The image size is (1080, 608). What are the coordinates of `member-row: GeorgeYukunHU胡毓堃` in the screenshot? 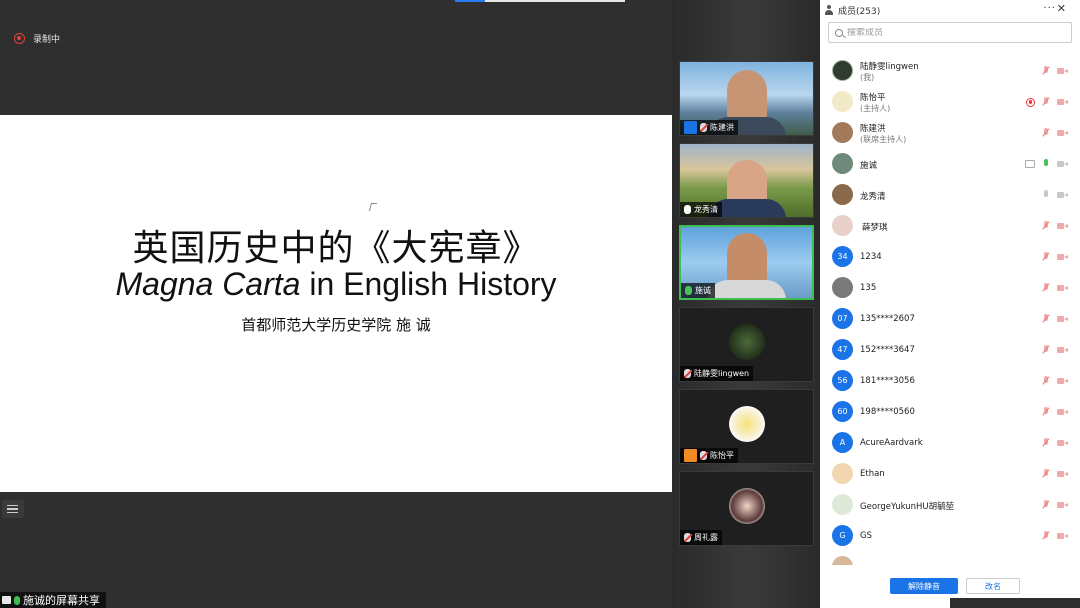 It's located at (950, 504).